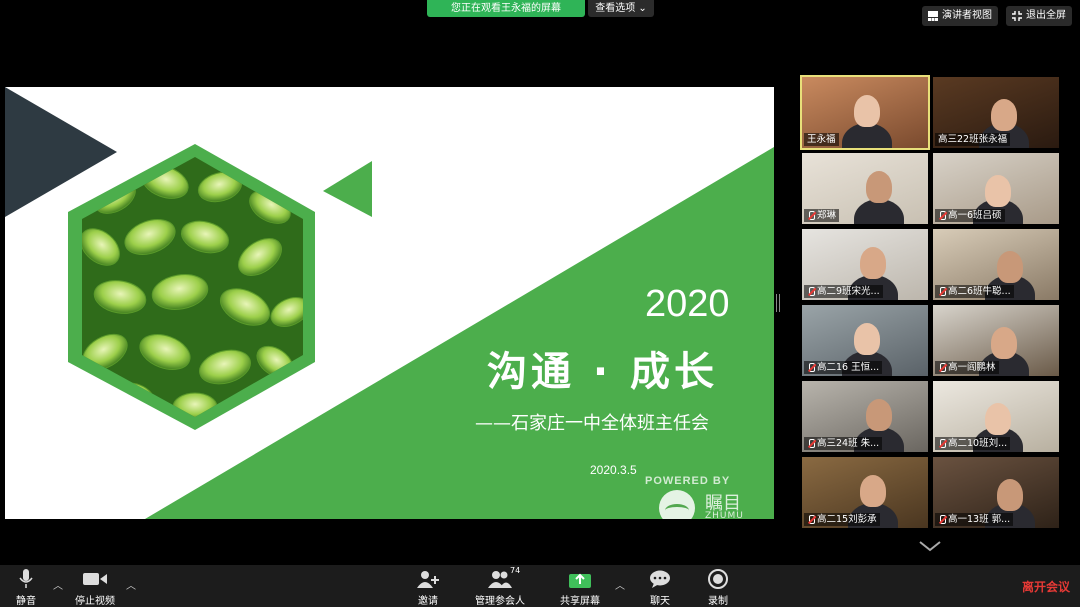 The width and height of the screenshot is (1080, 607). What do you see at coordinates (500, 601) in the screenshot?
I see `manage-participants-label: 管理参会人` at bounding box center [500, 601].